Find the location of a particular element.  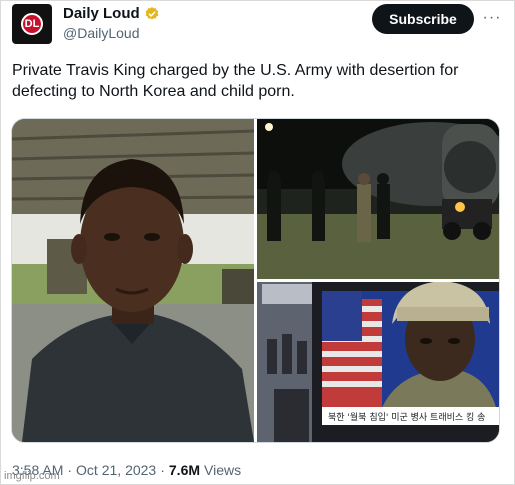

avatar: DL is located at coordinates (32, 24).